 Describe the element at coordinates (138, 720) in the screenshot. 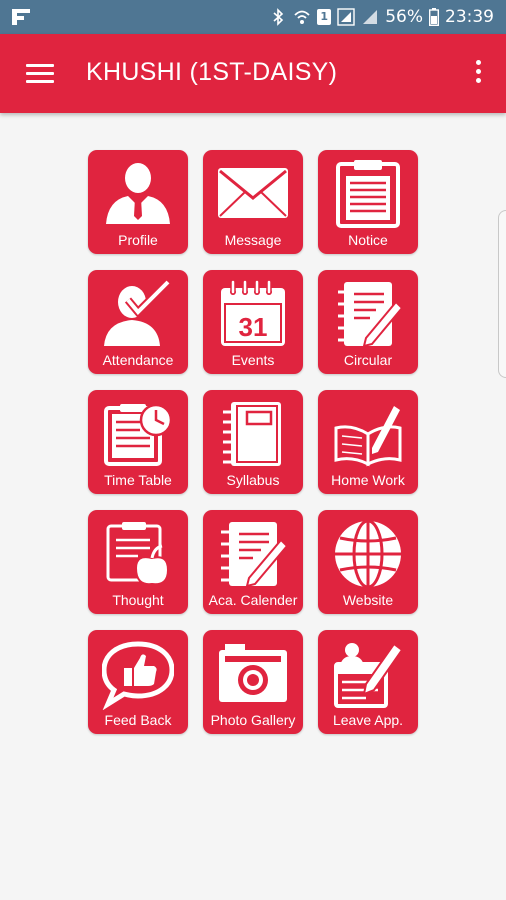

I see `tile-label: Feed Back` at that location.